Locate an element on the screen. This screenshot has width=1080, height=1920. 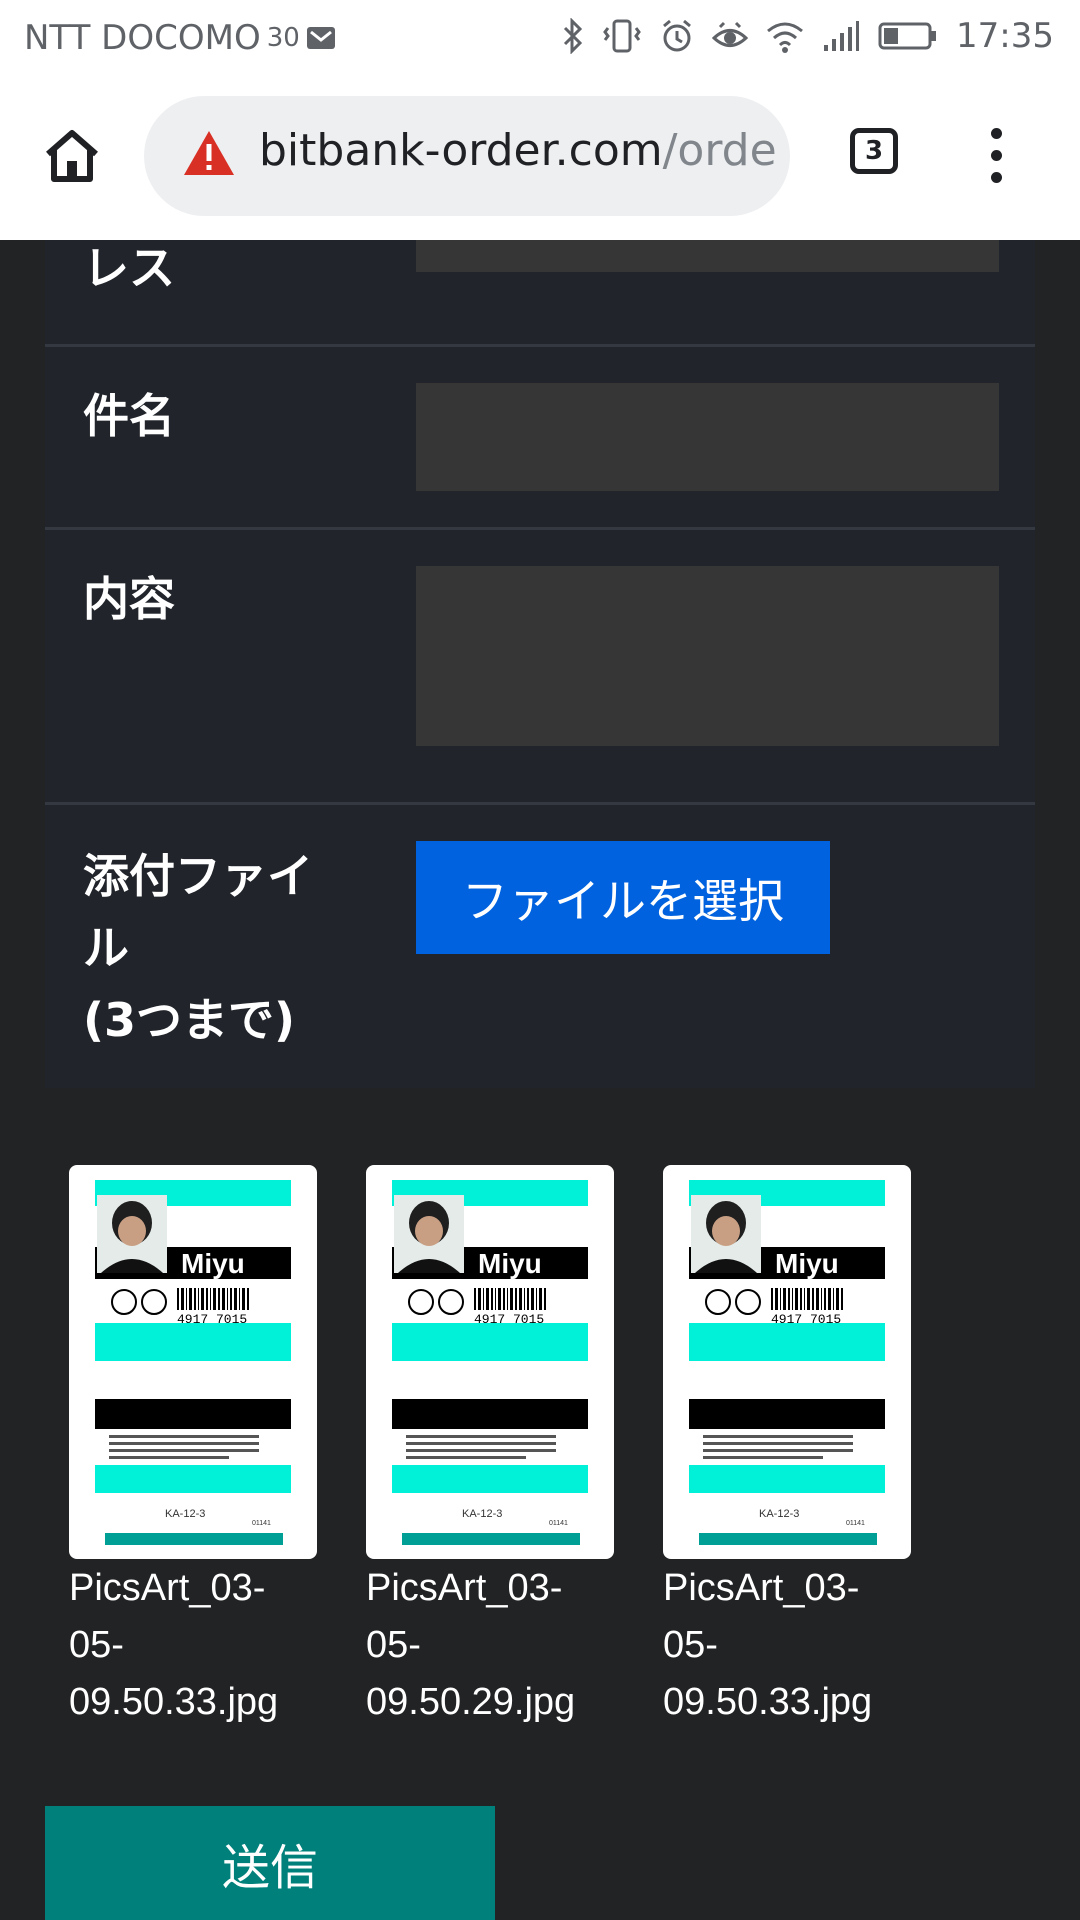
content-textarea is located at coordinates (707, 656).